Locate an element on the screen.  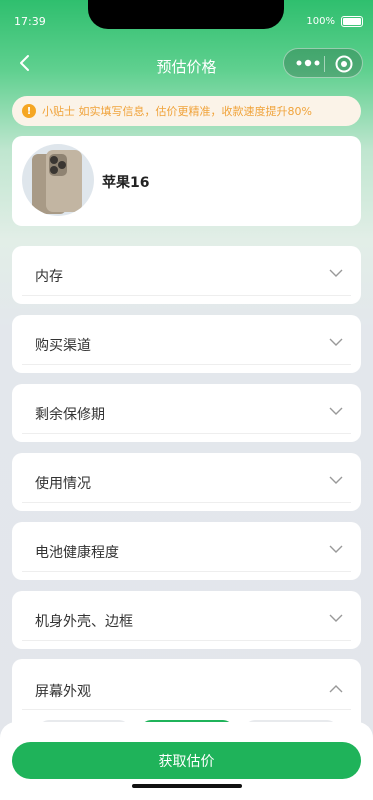
option-card-usage: 使用情况 is located at coordinates (186, 482).